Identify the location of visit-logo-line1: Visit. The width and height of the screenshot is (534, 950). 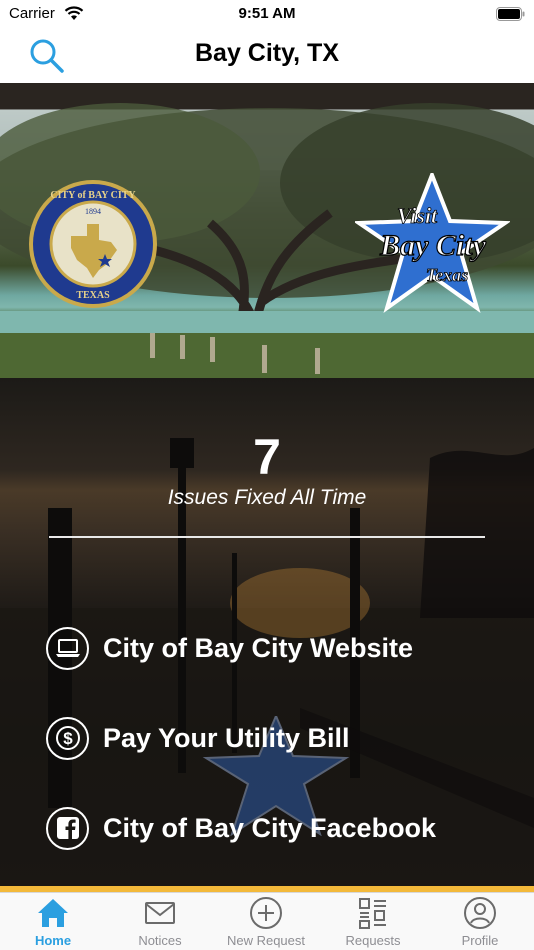
(417, 215).